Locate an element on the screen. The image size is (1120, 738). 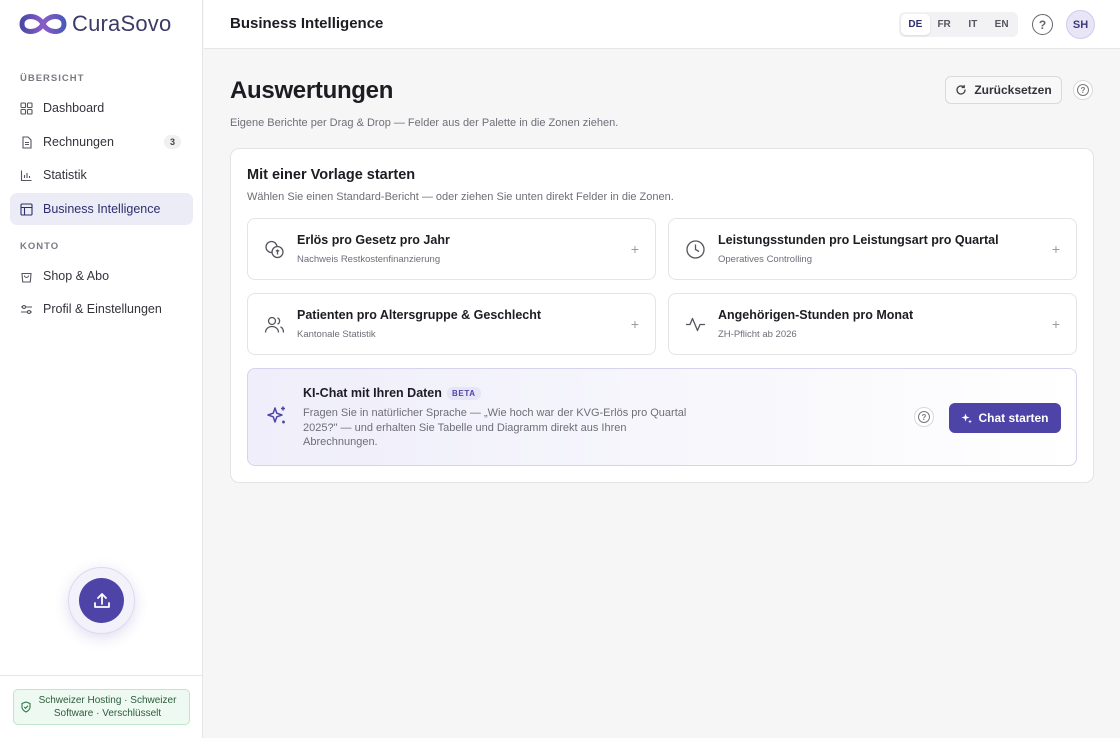
panel-title: Mit einer Vorlage starten is located at coordinates (331, 175).